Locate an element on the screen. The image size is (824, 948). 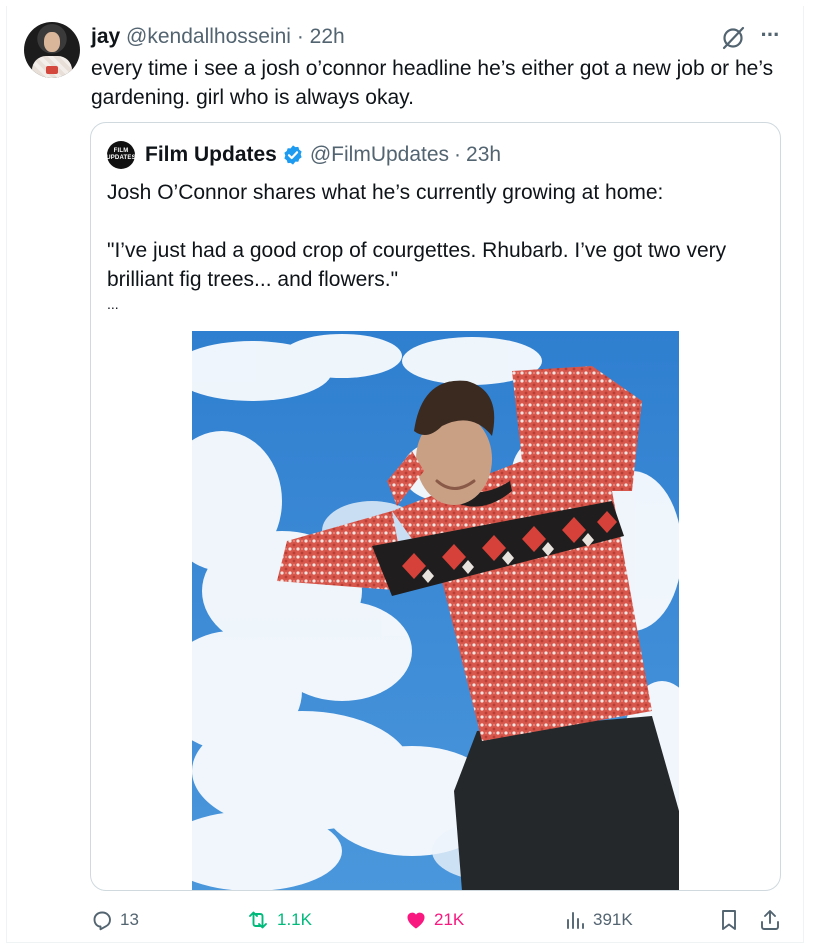
quoted-time: 23h is located at coordinates (483, 155).